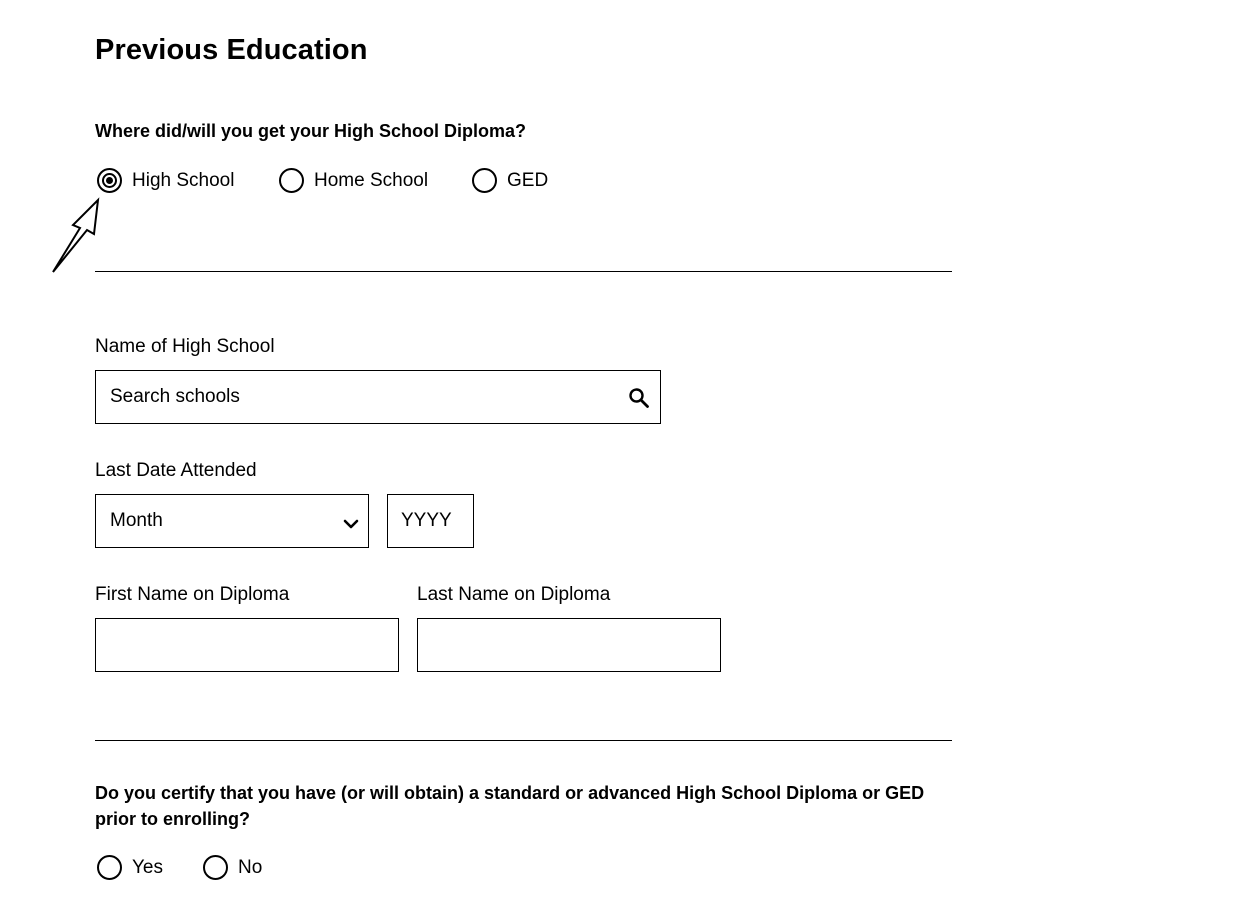 This screenshot has height=914, width=1256. What do you see at coordinates (514, 594) in the screenshot?
I see `last-name-label: Last Name on Diploma` at bounding box center [514, 594].